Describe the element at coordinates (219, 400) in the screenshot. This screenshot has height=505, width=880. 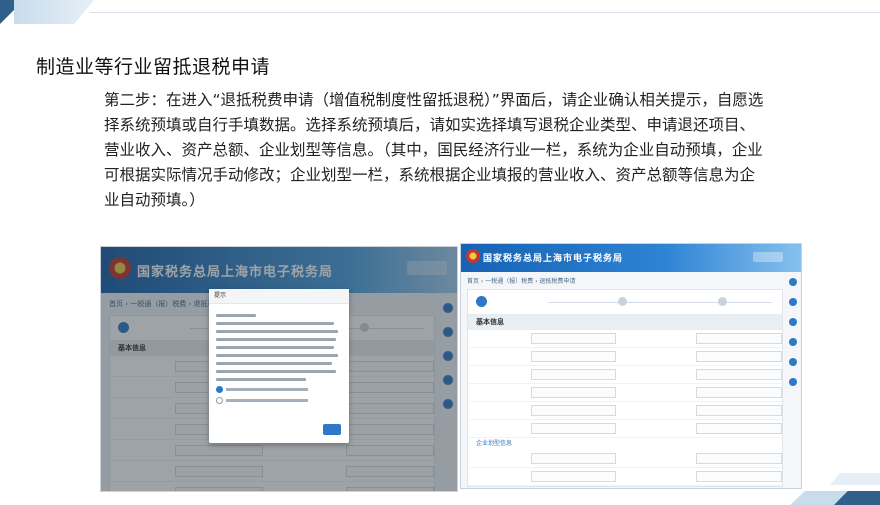
I see `radio-icon` at that location.